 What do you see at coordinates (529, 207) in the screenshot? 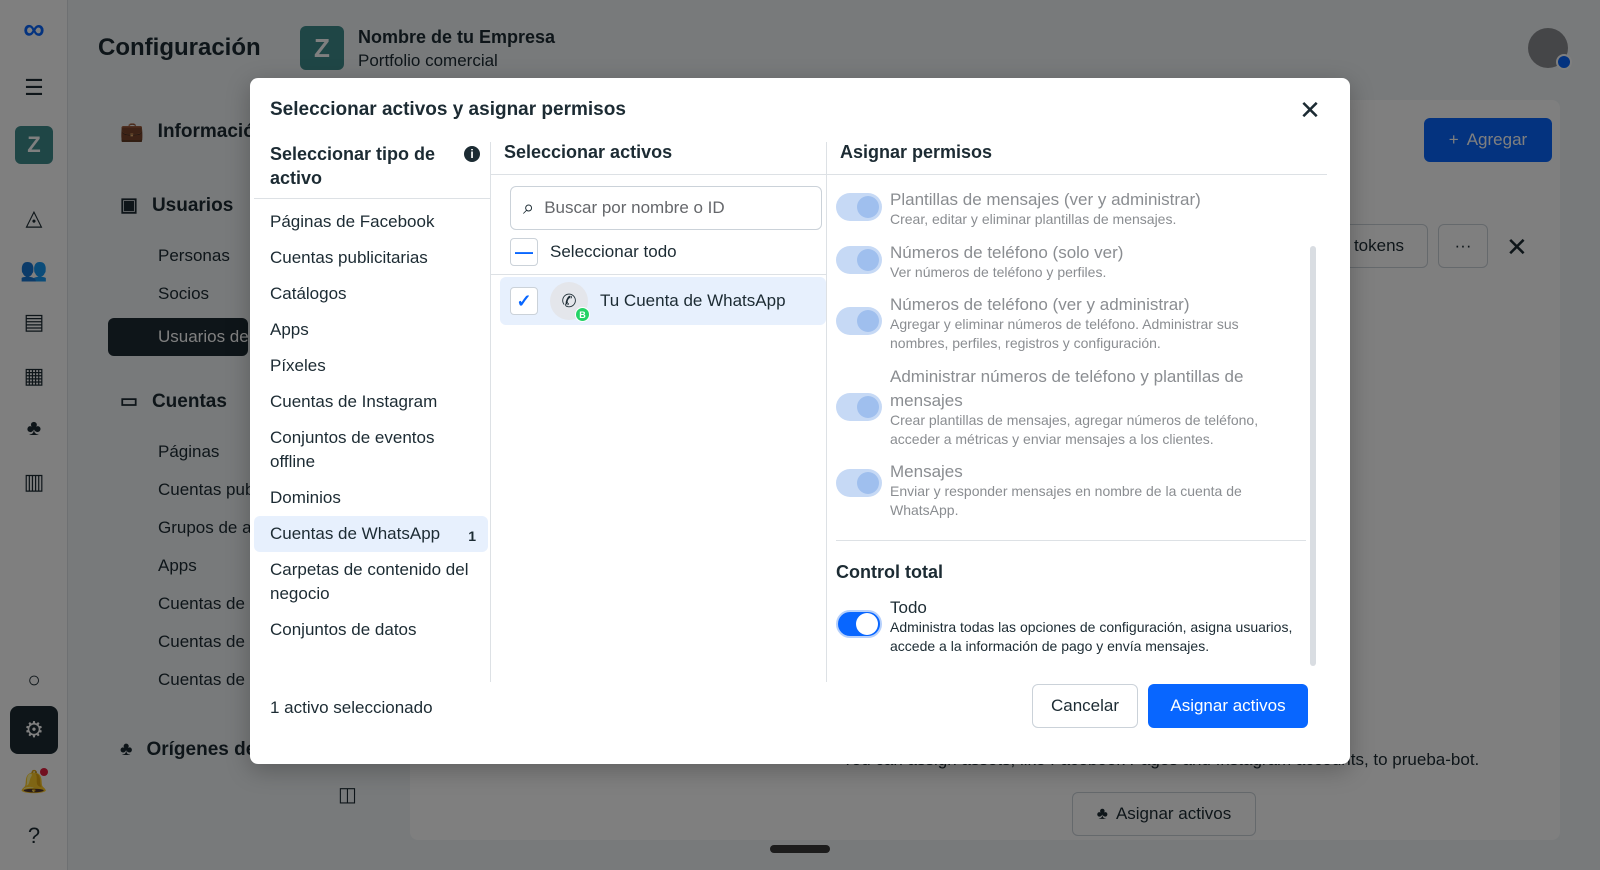
I see `search-icon: ⌕` at bounding box center [529, 207].